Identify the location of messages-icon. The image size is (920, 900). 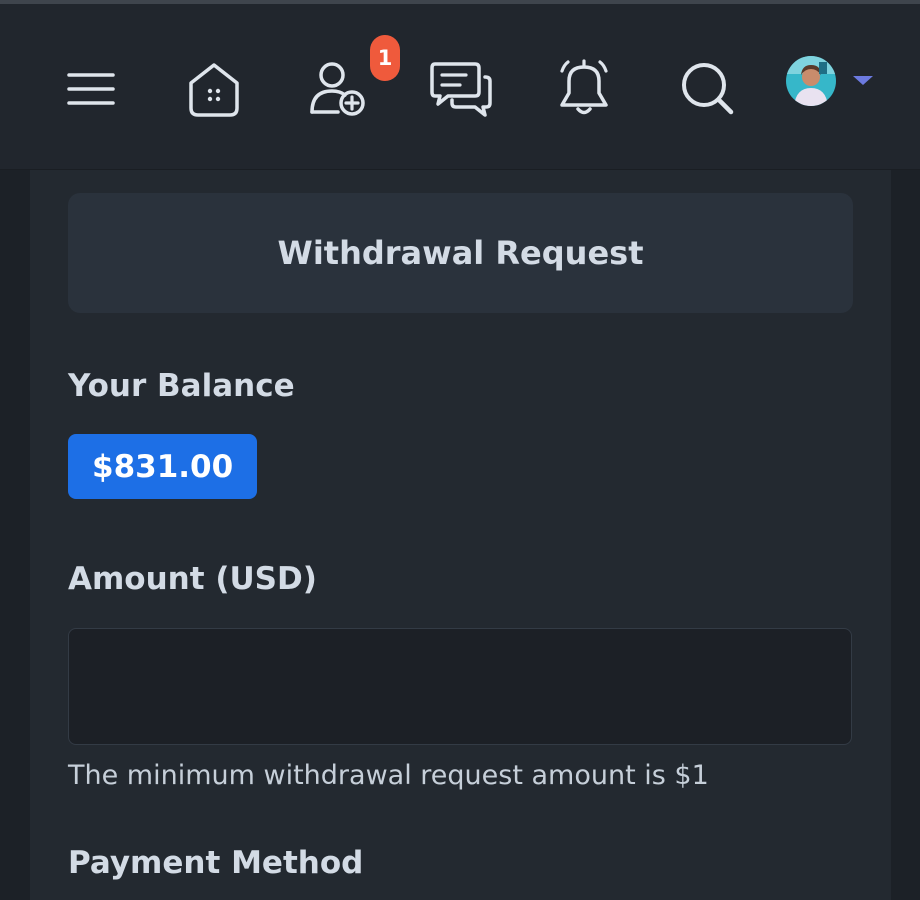
(461, 89).